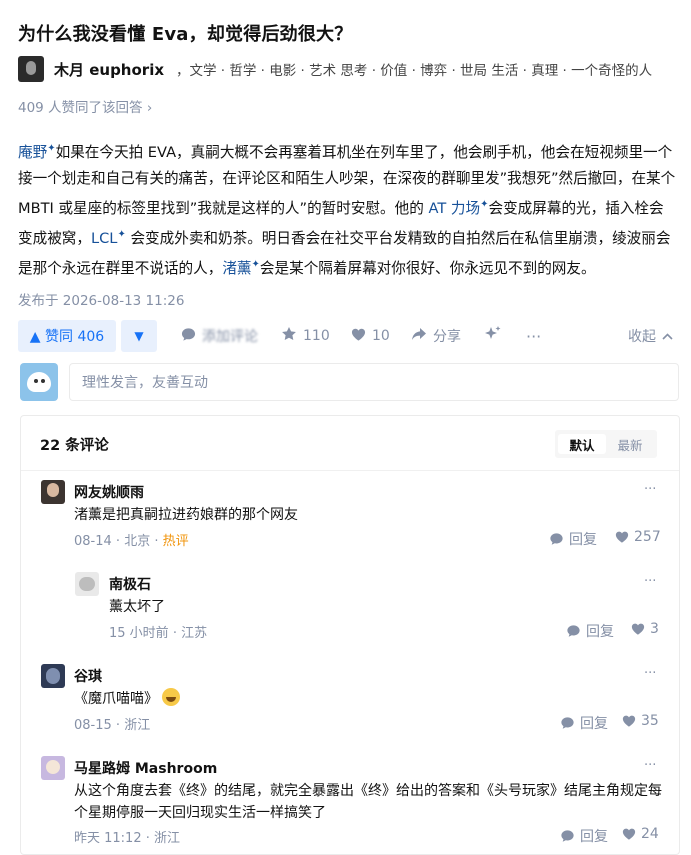 The height and width of the screenshot is (855, 691). I want to click on vote-summary-link: 409 人赞同了该回答 ›, so click(85, 106).